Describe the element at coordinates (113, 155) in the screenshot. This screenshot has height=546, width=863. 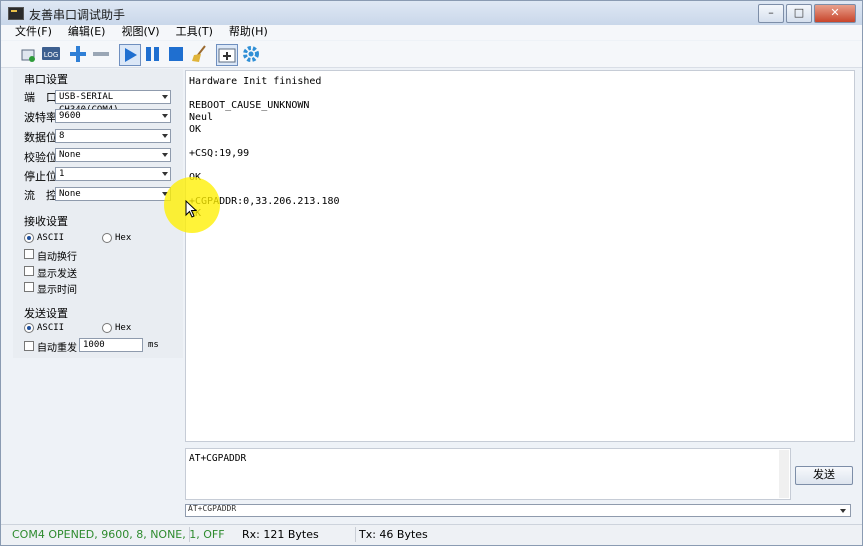
I see `parity-select: None` at that location.